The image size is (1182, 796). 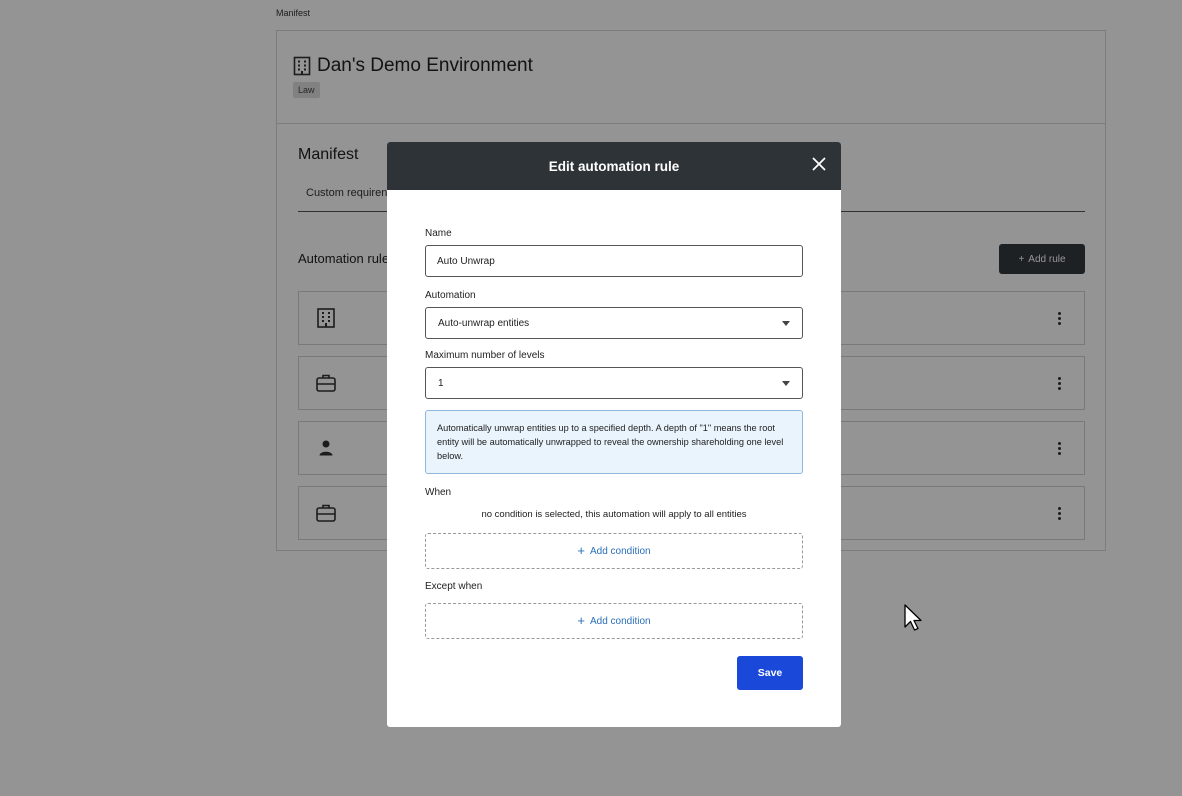 I want to click on dialog-title: Edit automation rule, so click(x=614, y=166).